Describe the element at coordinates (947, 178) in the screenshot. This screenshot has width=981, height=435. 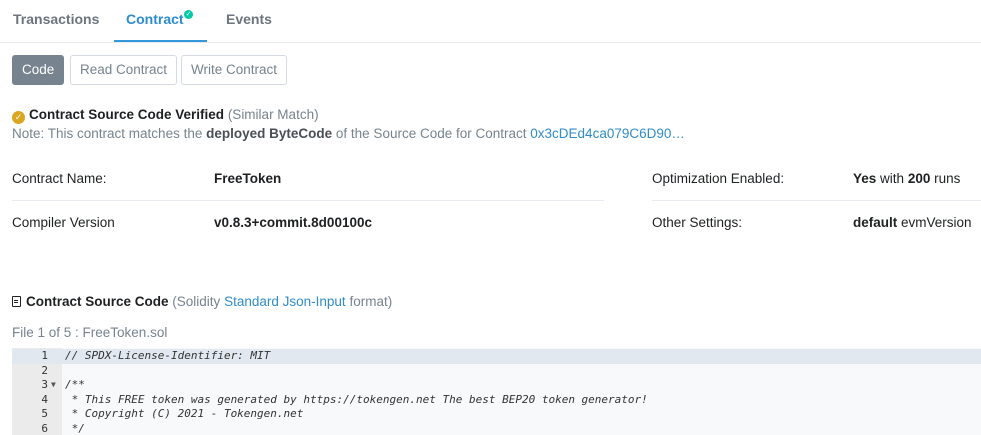
I see `optimization-runs: runs` at that location.